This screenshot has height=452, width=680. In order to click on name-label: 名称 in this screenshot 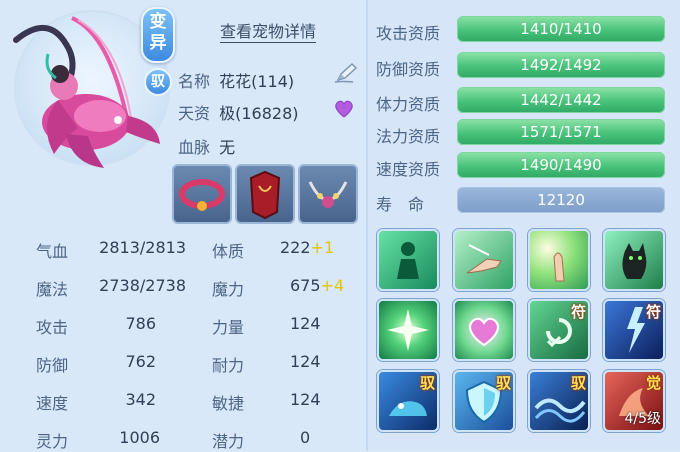, I will do `click(194, 81)`.